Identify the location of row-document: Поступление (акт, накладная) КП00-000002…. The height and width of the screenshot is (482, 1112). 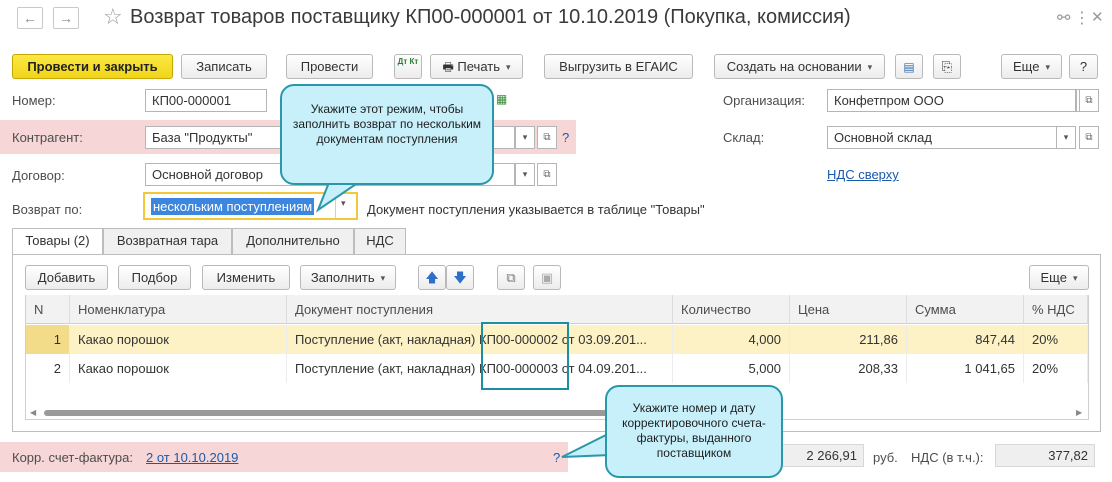
(480, 339).